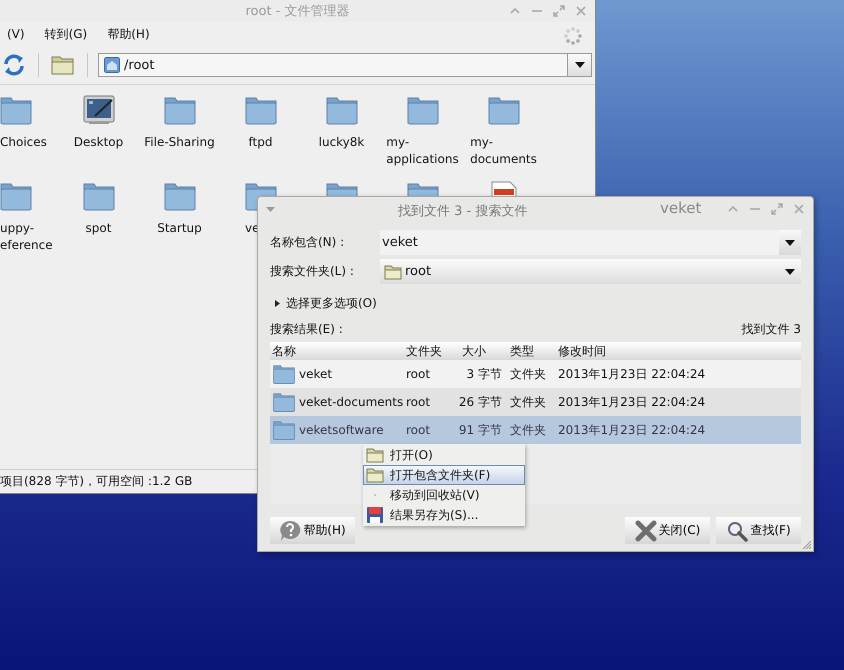 This screenshot has height=670, width=844. Describe the element at coordinates (23, 142) in the screenshot. I see `file-label: Choices` at that location.